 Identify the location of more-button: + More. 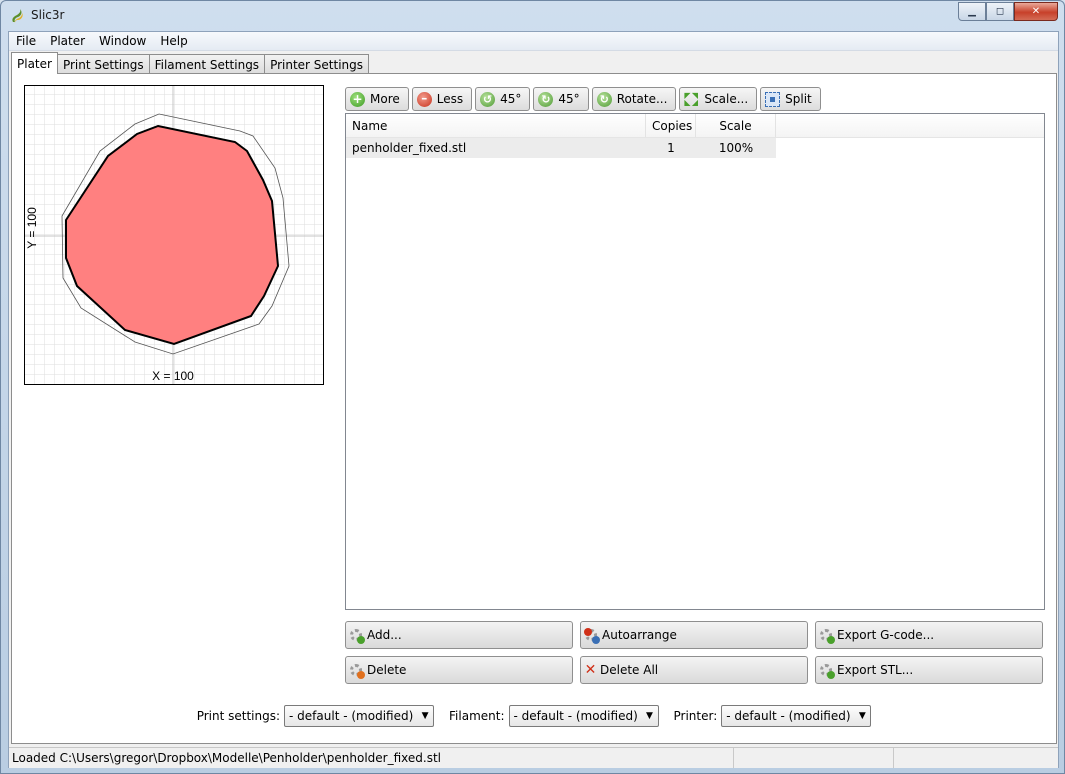
(377, 99).